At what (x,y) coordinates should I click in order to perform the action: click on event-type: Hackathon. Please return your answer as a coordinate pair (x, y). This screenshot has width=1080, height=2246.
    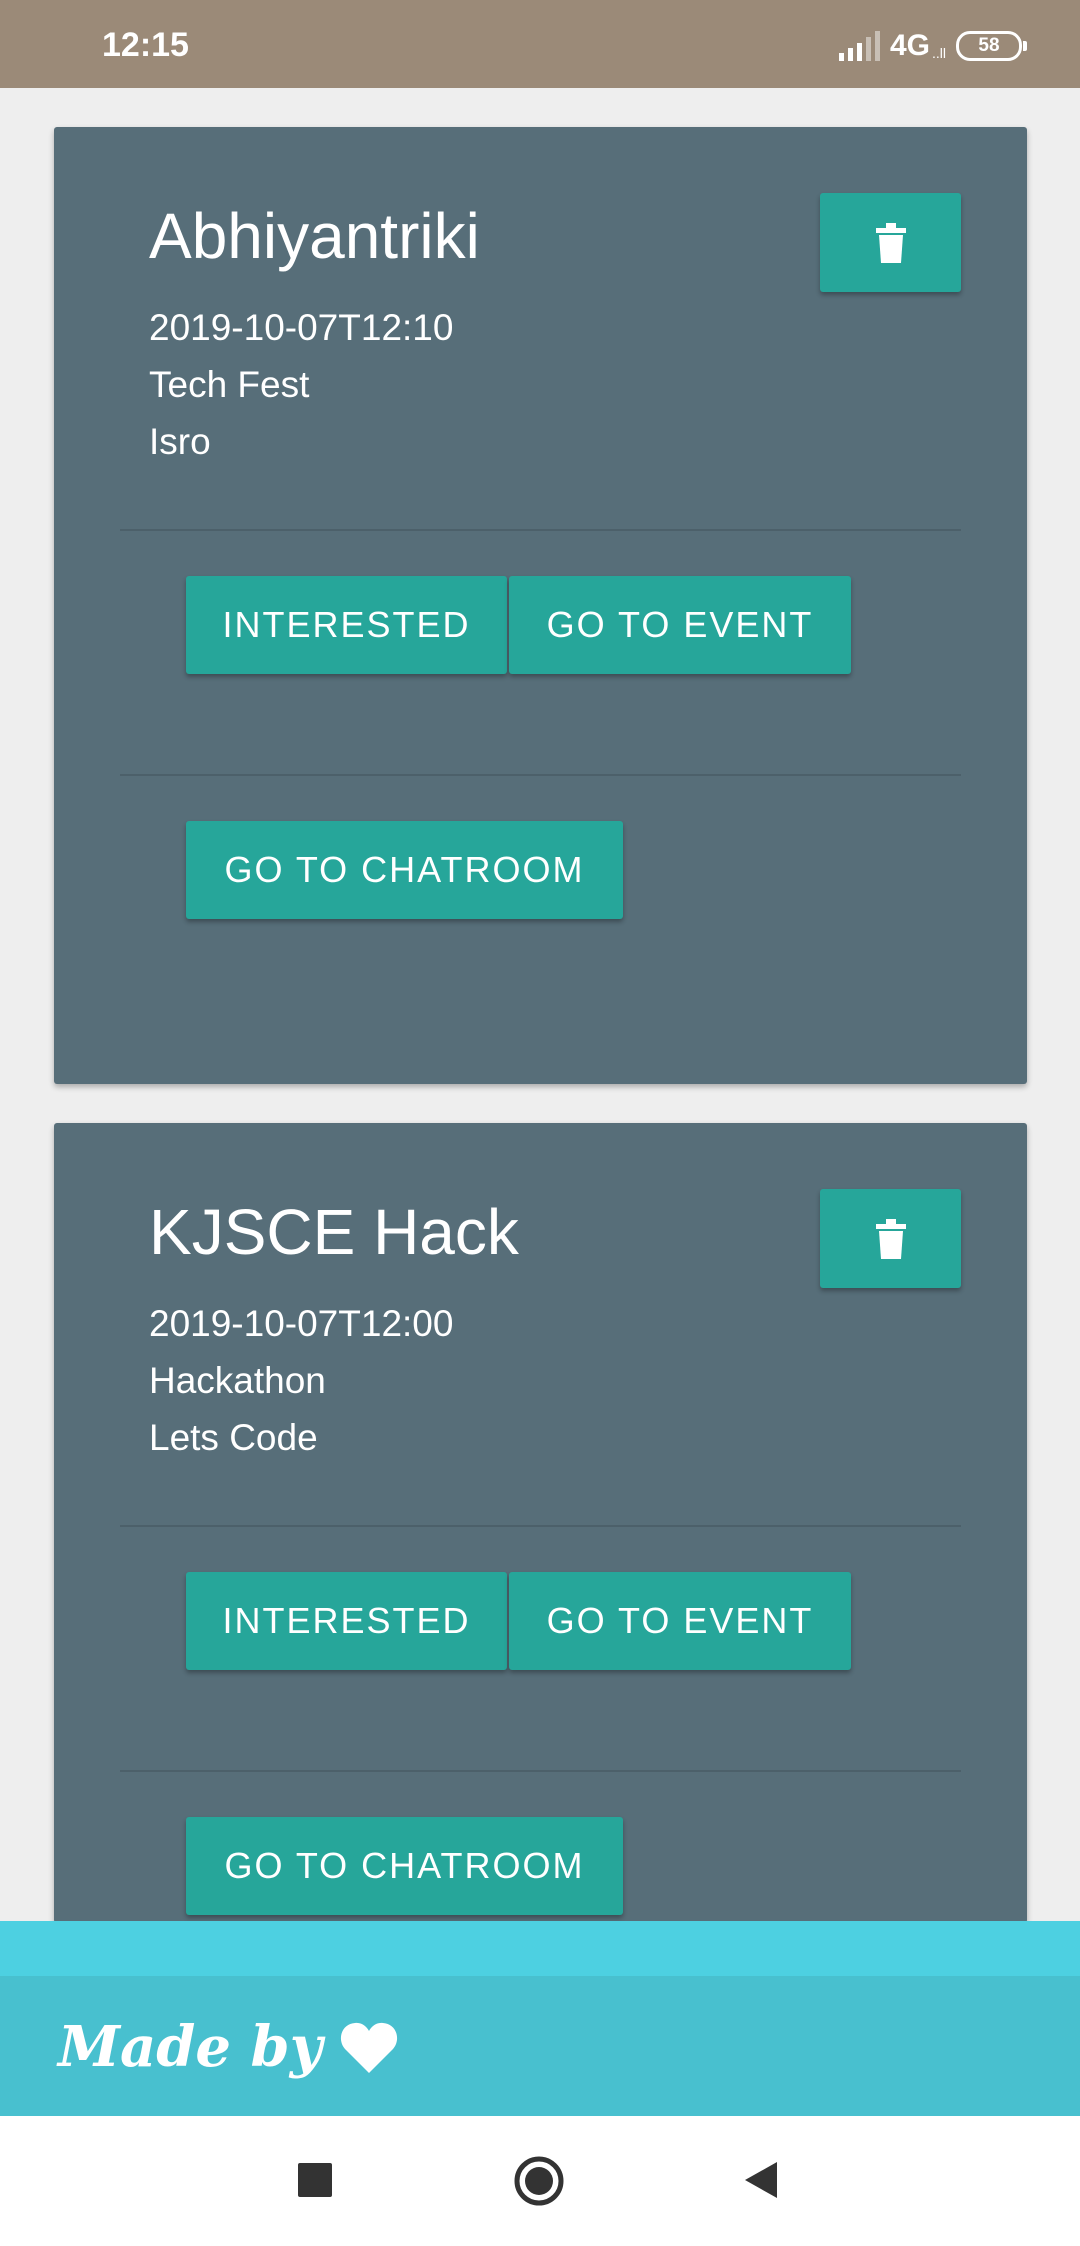
    Looking at the image, I should click on (237, 1380).